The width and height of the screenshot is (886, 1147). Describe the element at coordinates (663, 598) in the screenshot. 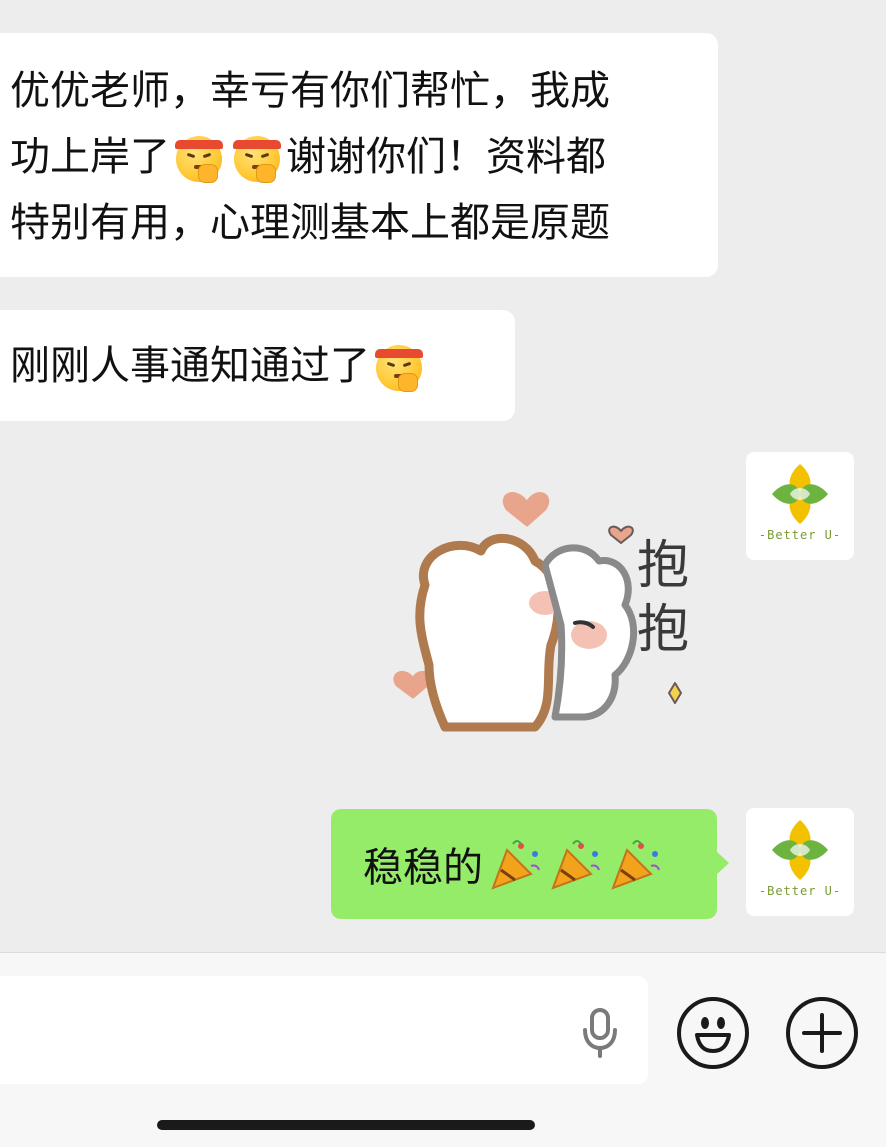

I see `sticker-text: 抱抱` at that location.